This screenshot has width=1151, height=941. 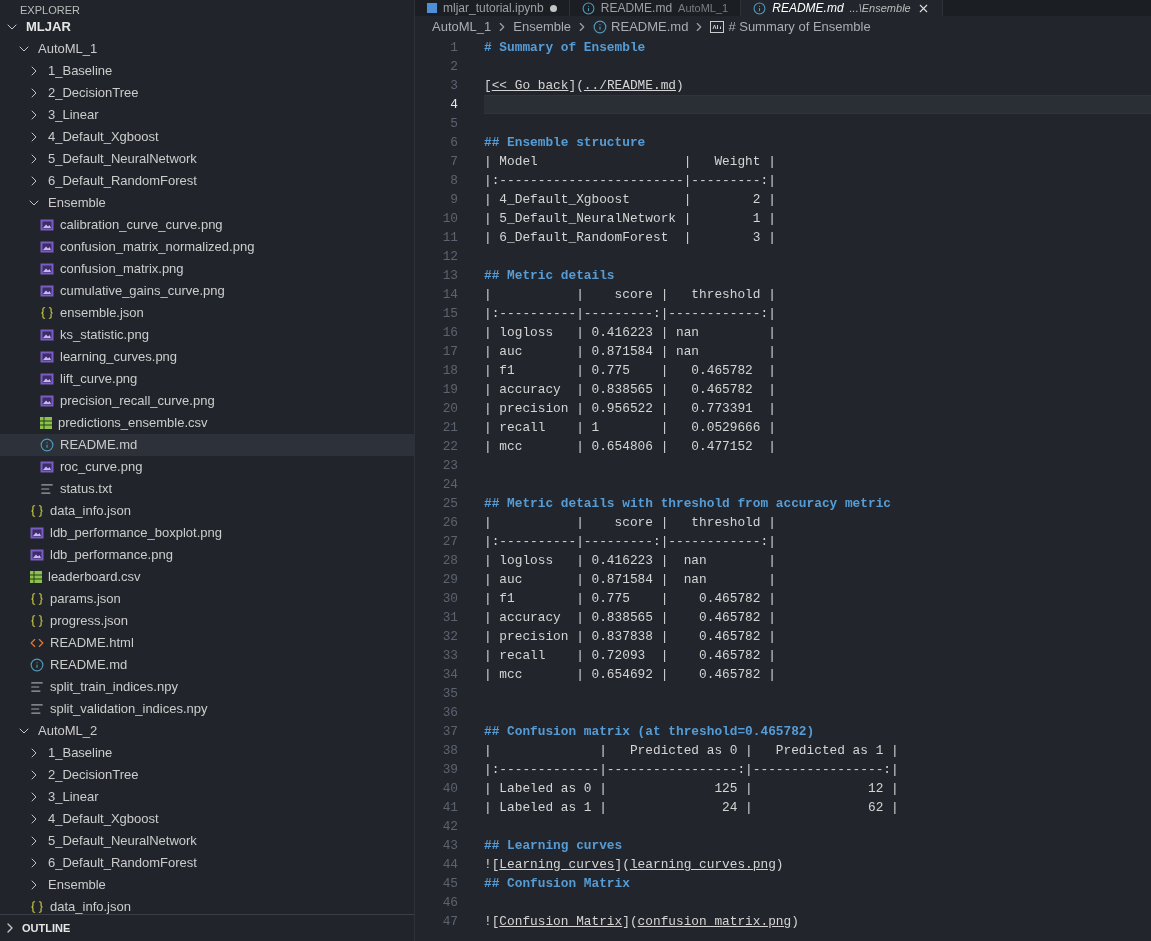 I want to click on code-line: | recall | 0.72093 | 0.465782 |, so click(x=630, y=655).